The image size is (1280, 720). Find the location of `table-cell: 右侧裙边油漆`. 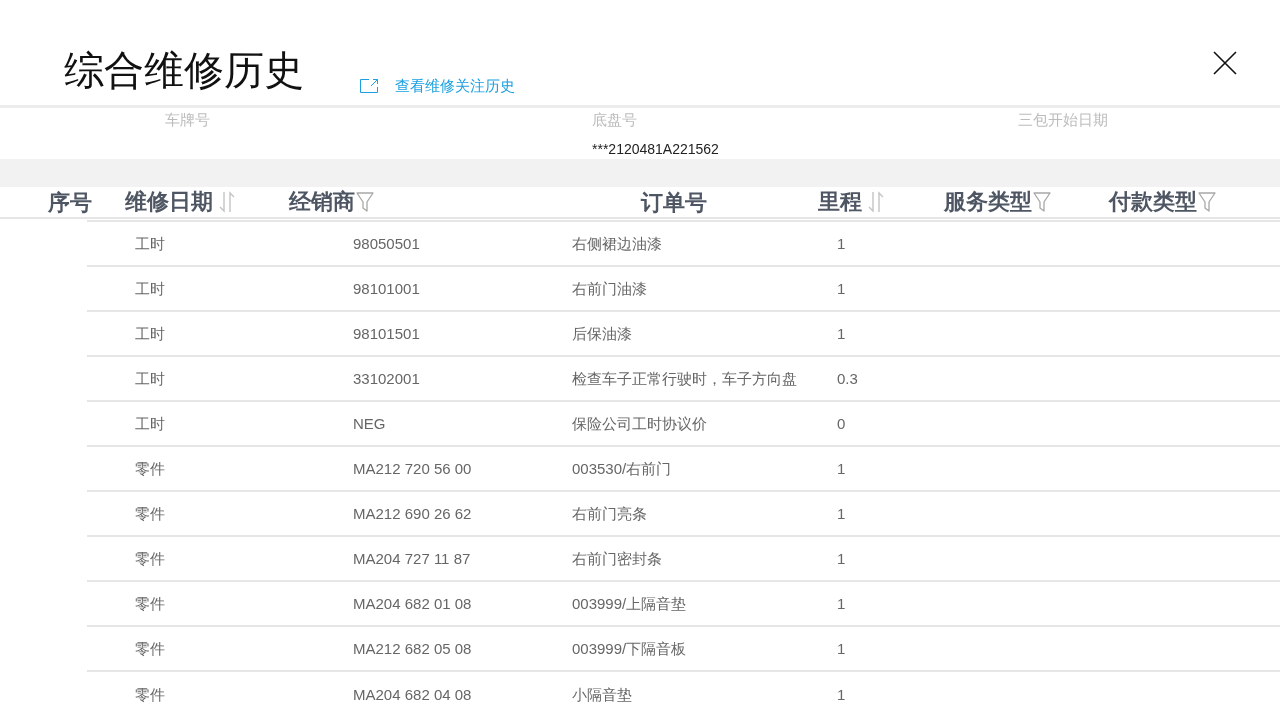

table-cell: 右侧裙边油漆 is located at coordinates (617, 243).